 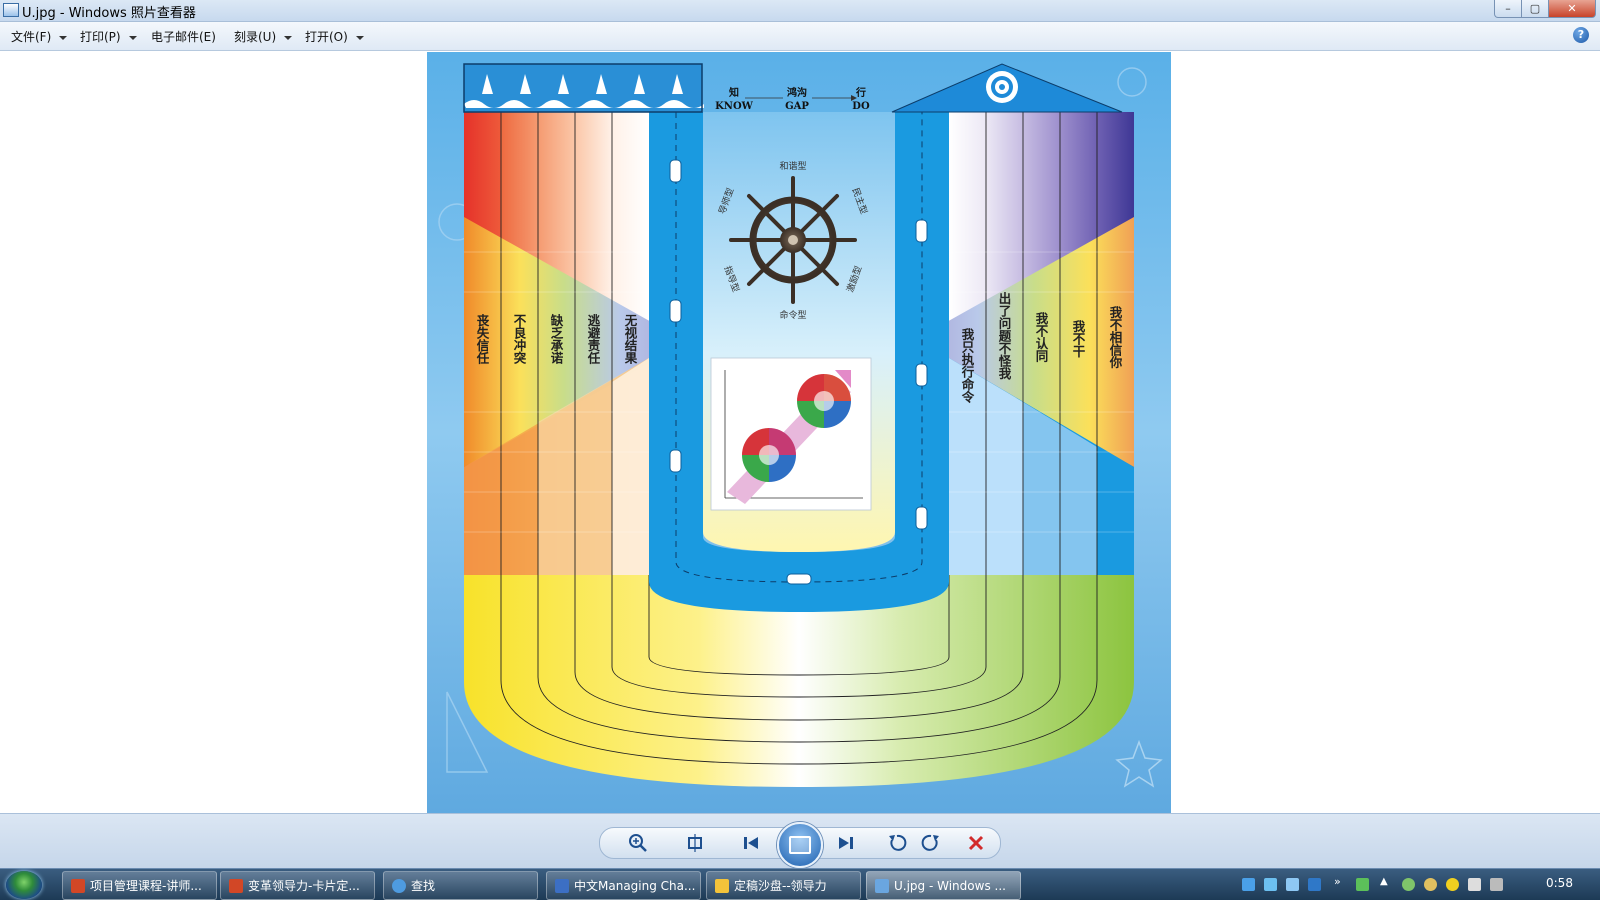 I want to click on battery-icon, so click(x=1362, y=884).